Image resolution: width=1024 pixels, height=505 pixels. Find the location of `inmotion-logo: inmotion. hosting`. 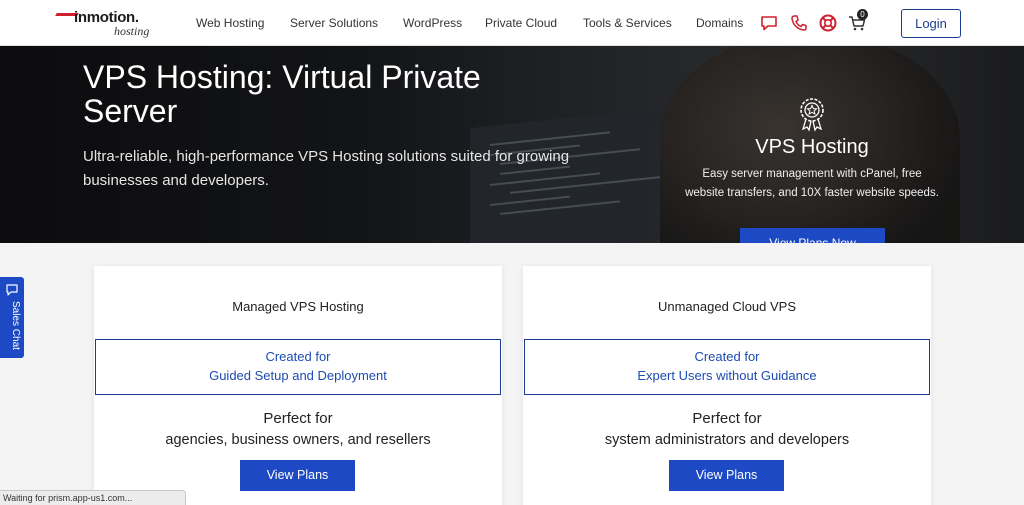

inmotion-logo: inmotion. hosting is located at coordinates (107, 23).